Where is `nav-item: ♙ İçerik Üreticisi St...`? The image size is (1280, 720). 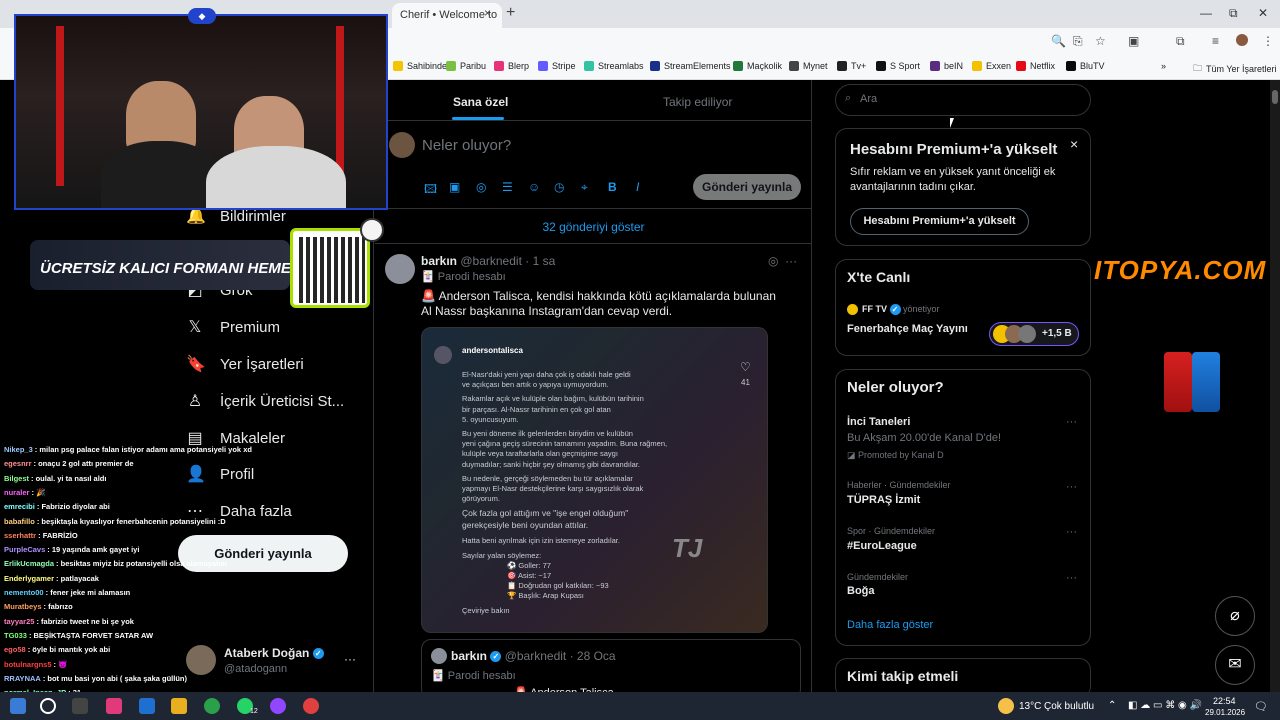
nav-item: ♙ İçerik Üreticisi St... is located at coordinates (265, 401).